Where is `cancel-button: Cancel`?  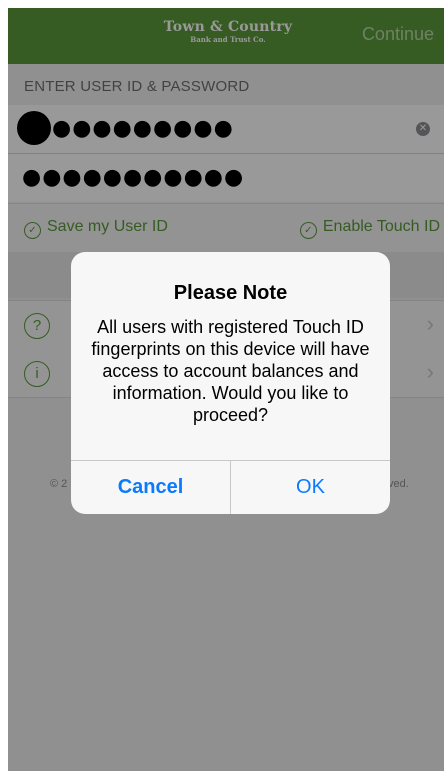
cancel-button: Cancel is located at coordinates (150, 487).